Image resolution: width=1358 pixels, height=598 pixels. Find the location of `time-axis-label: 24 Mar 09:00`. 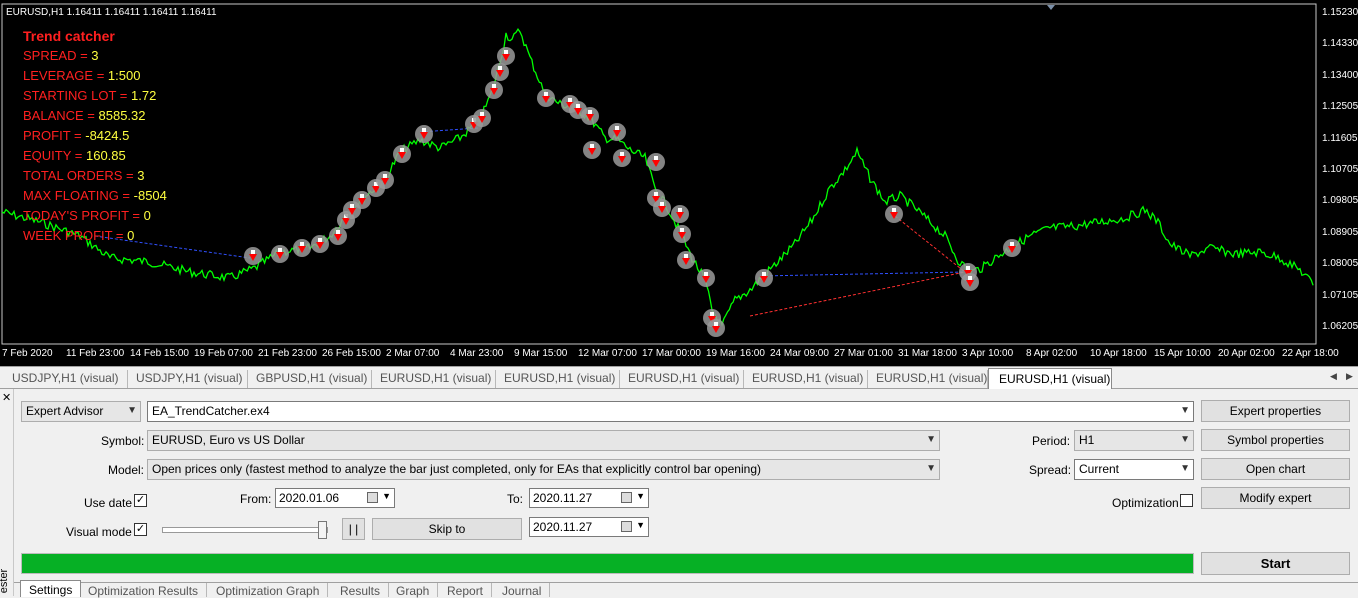

time-axis-label: 24 Mar 09:00 is located at coordinates (799, 353).